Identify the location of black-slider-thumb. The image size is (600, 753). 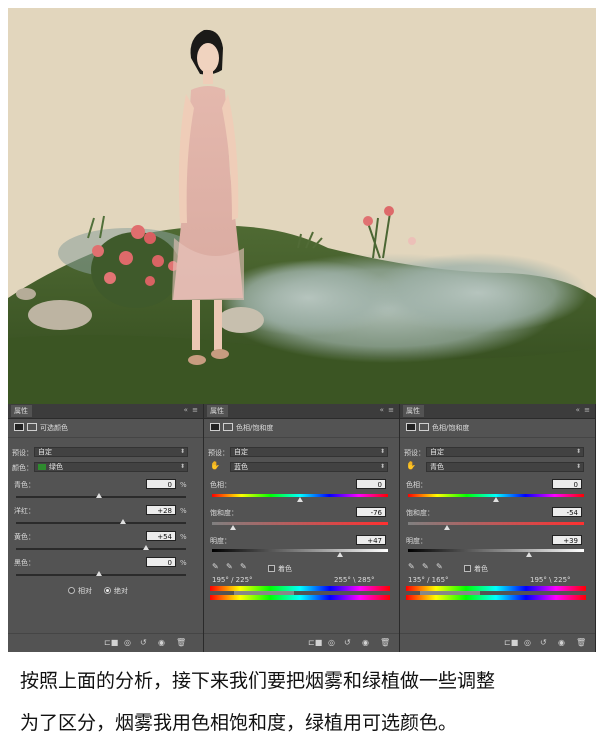
(99, 573).